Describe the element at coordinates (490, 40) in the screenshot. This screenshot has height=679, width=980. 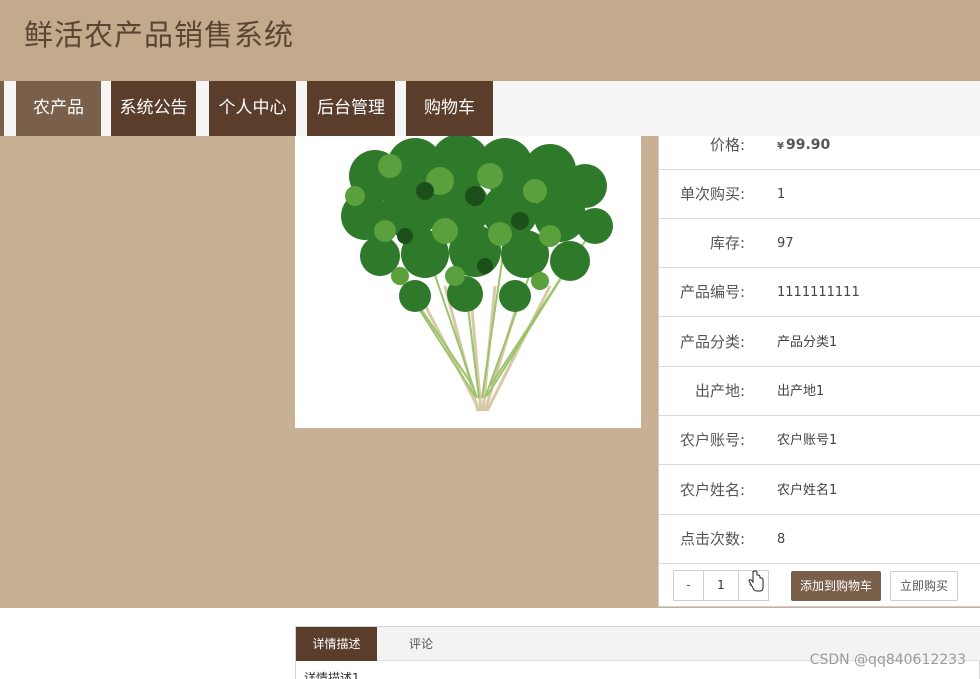
I see `site-header: 鲜活农产品销售系统` at that location.